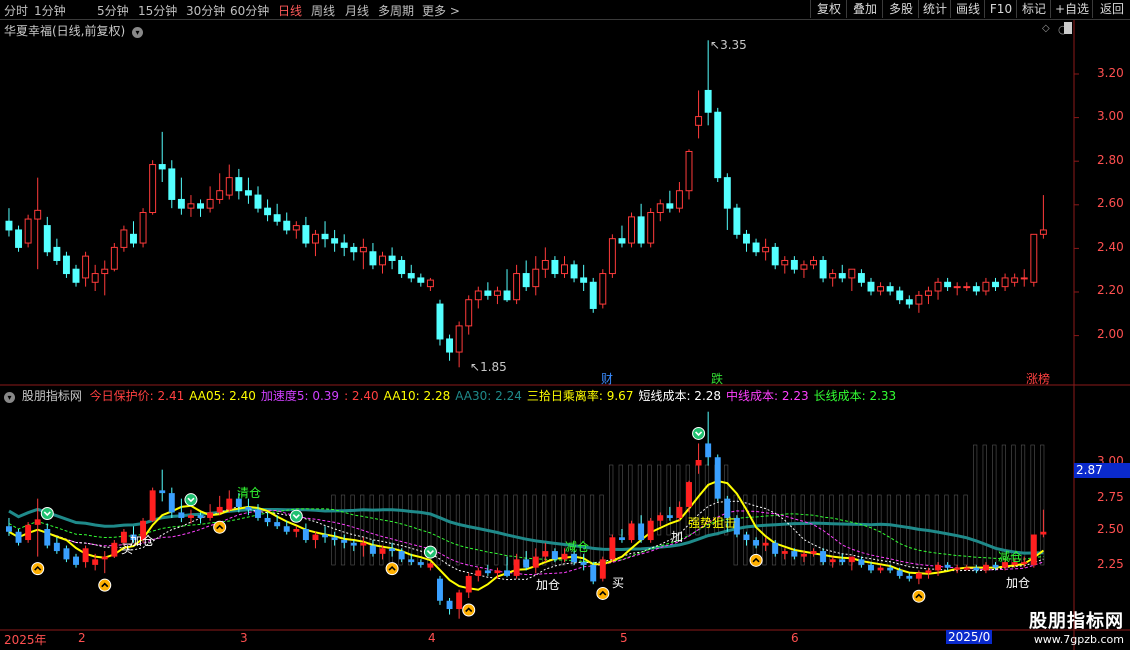 This screenshot has height=650, width=1130. What do you see at coordinates (677, 537) in the screenshot?
I see `signal-label: 加` at bounding box center [677, 537].